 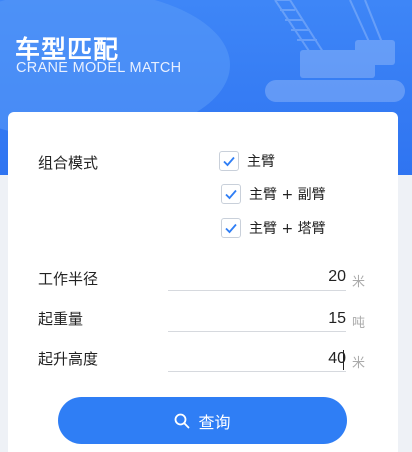 What do you see at coordinates (257, 331) in the screenshot?
I see `weight-underline` at bounding box center [257, 331].